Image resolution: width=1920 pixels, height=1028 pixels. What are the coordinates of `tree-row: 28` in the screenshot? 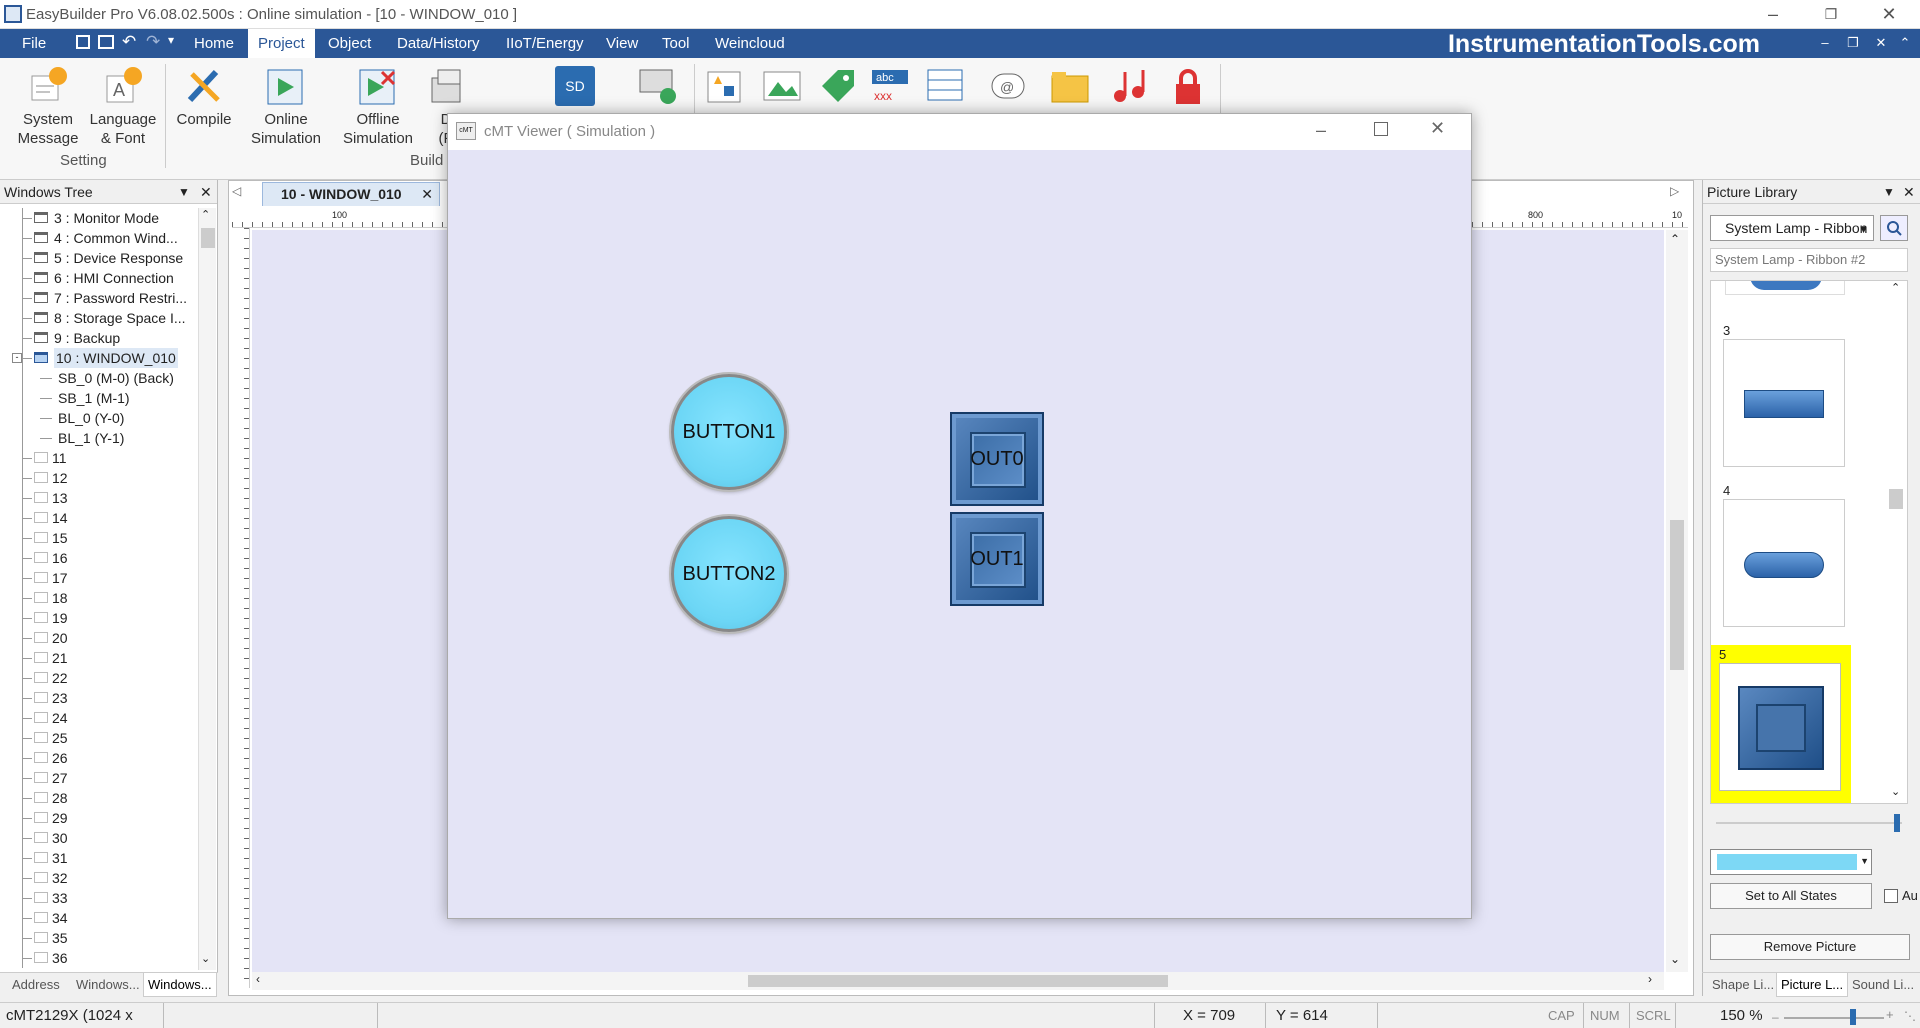 It's located at (98, 798).